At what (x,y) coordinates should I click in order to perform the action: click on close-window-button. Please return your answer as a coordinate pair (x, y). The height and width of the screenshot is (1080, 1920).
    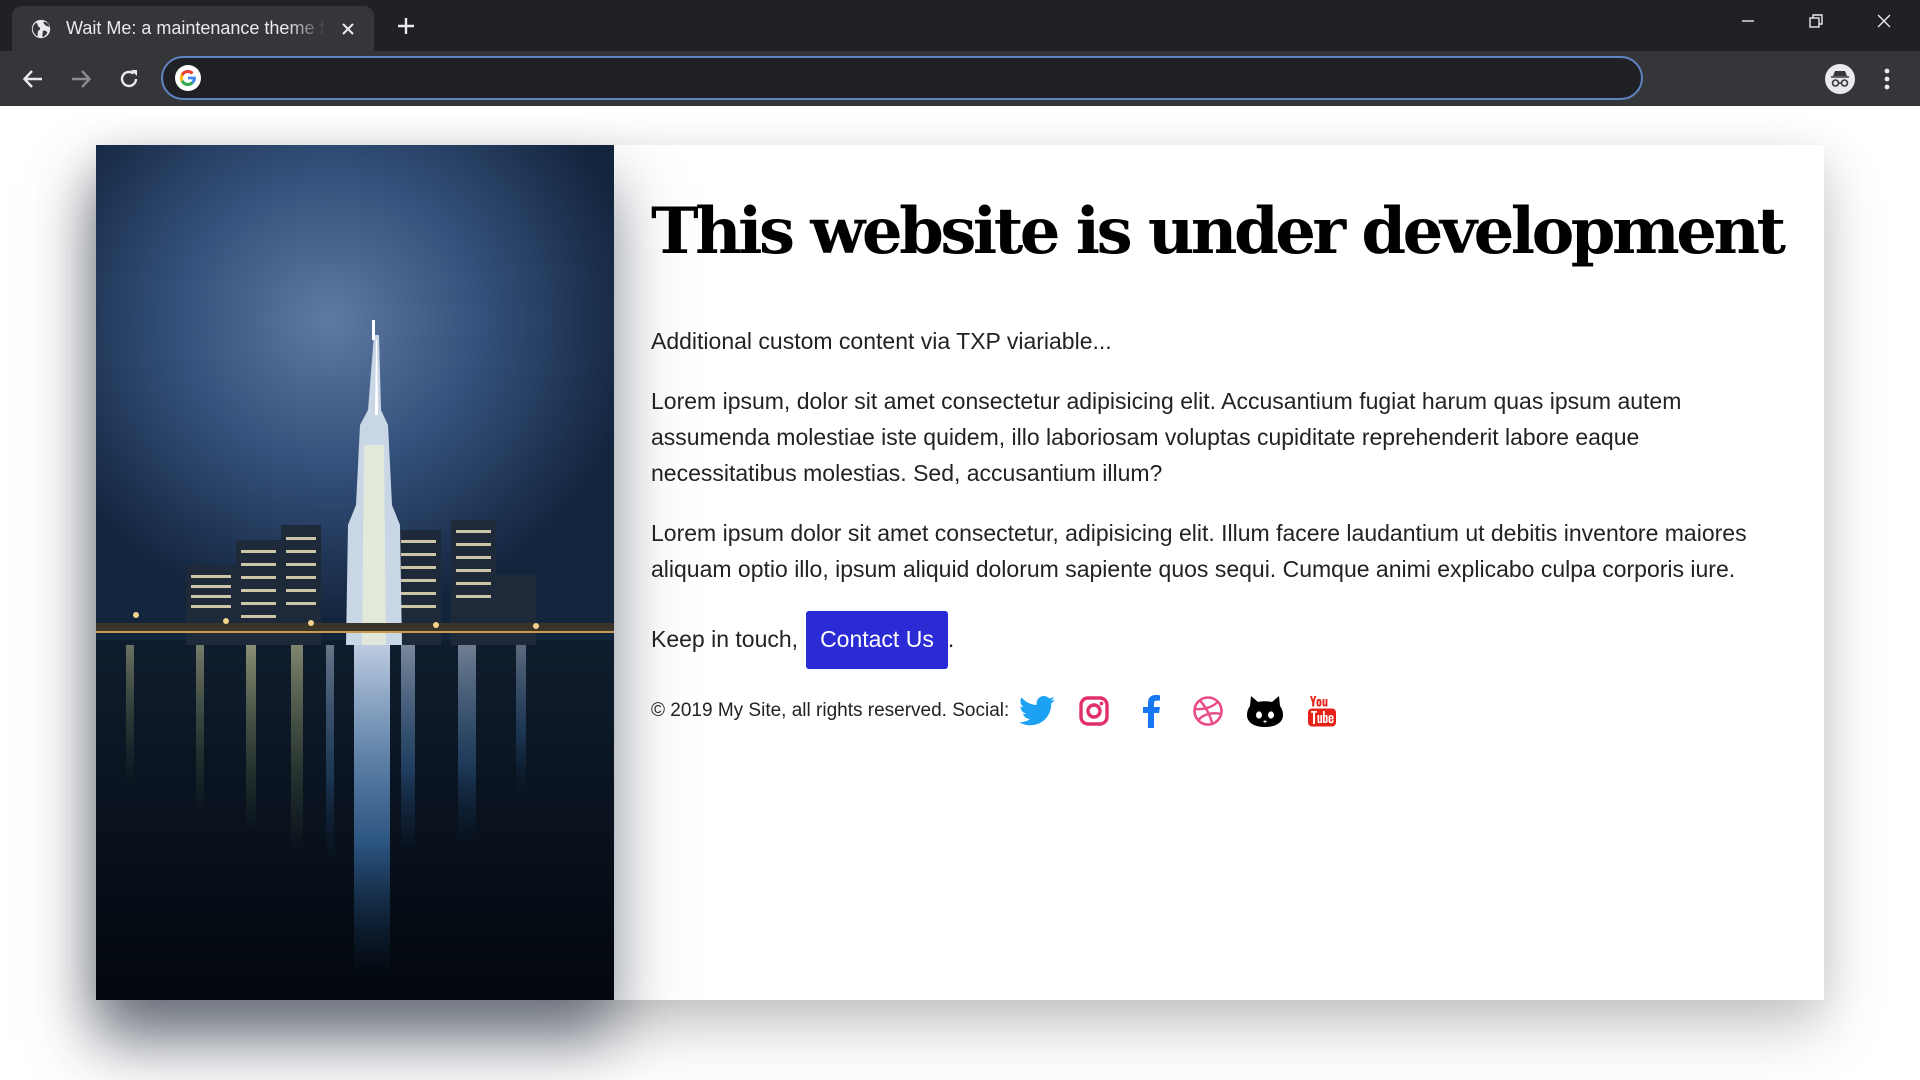
    Looking at the image, I should click on (1884, 21).